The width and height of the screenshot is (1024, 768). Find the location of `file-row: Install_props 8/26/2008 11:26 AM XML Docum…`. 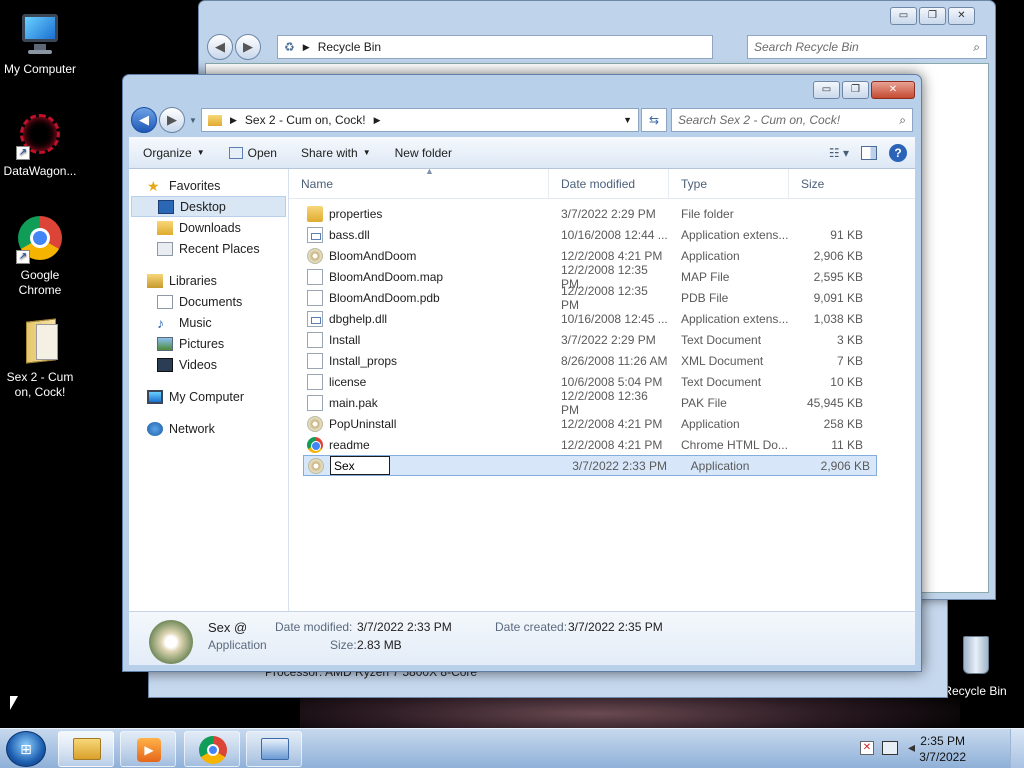

file-row: Install_props 8/26/2008 11:26 AM XML Docum… is located at coordinates (602, 360).